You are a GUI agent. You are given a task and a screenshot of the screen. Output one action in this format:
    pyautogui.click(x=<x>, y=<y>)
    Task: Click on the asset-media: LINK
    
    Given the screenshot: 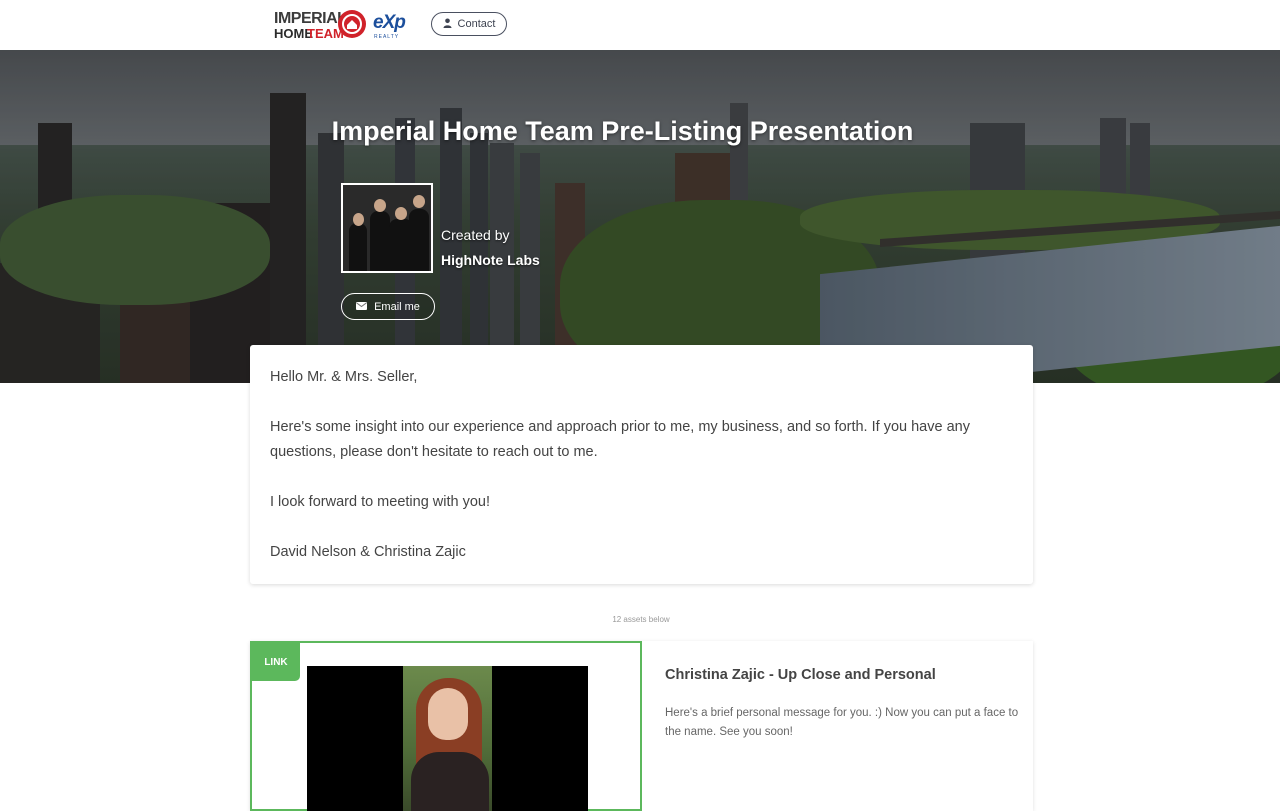 What is the action you would take?
    pyautogui.click(x=446, y=726)
    